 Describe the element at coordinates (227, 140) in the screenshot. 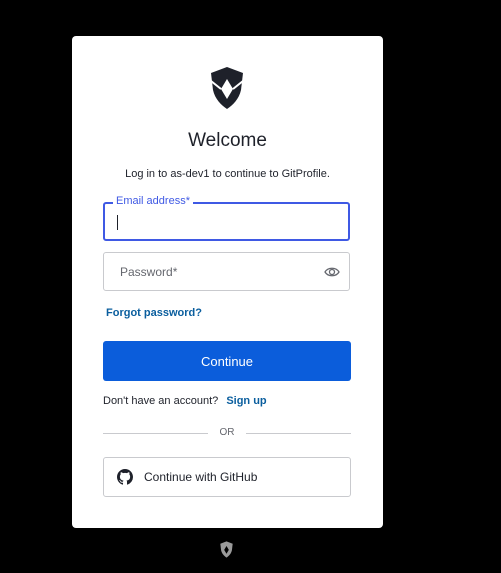

I see `page-title: Welcome` at that location.